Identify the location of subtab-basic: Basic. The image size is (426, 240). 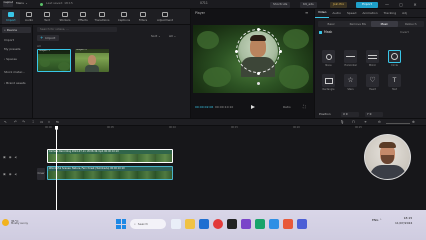
(331, 24).